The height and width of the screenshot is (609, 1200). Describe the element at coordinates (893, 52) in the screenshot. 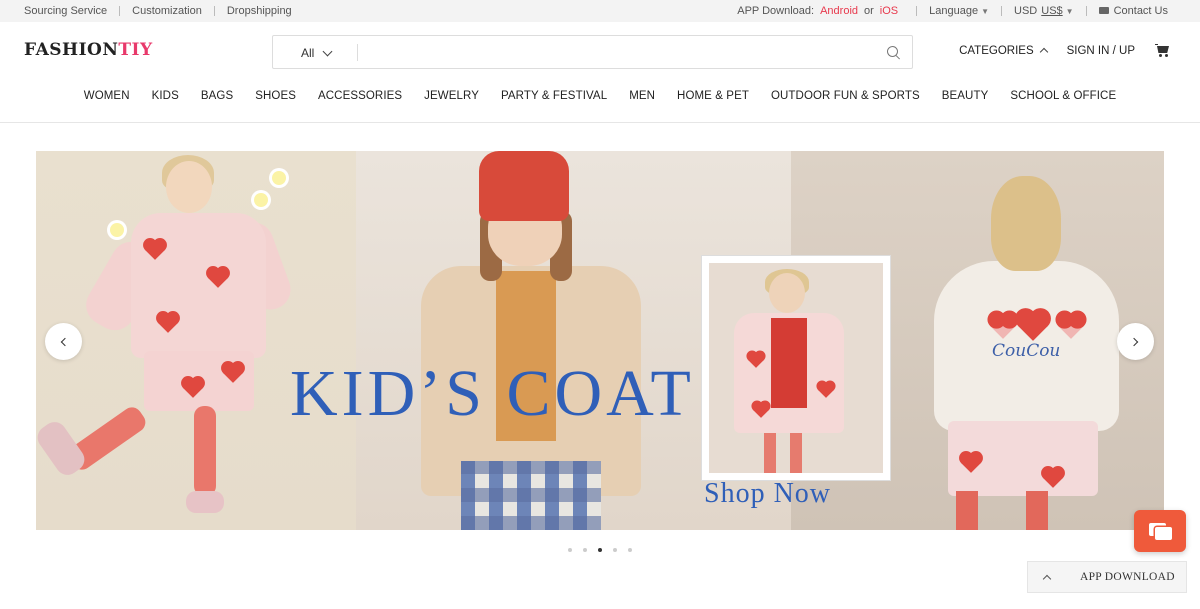

I see `search-icon` at that location.